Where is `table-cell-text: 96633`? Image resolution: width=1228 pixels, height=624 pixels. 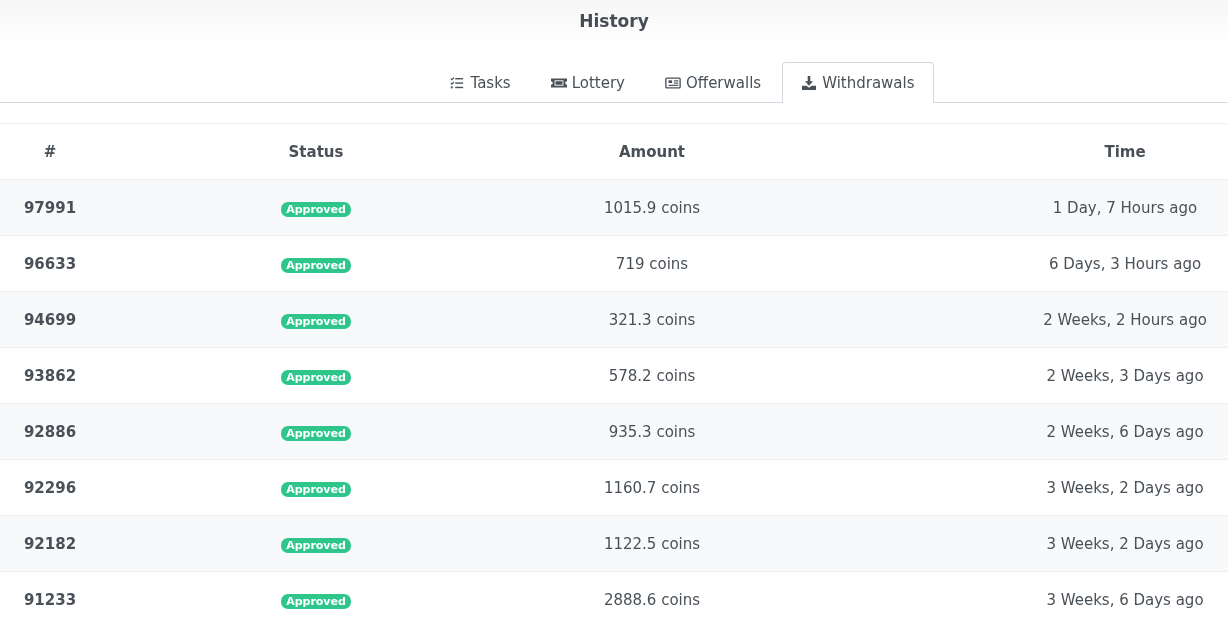 table-cell-text: 96633 is located at coordinates (50, 263).